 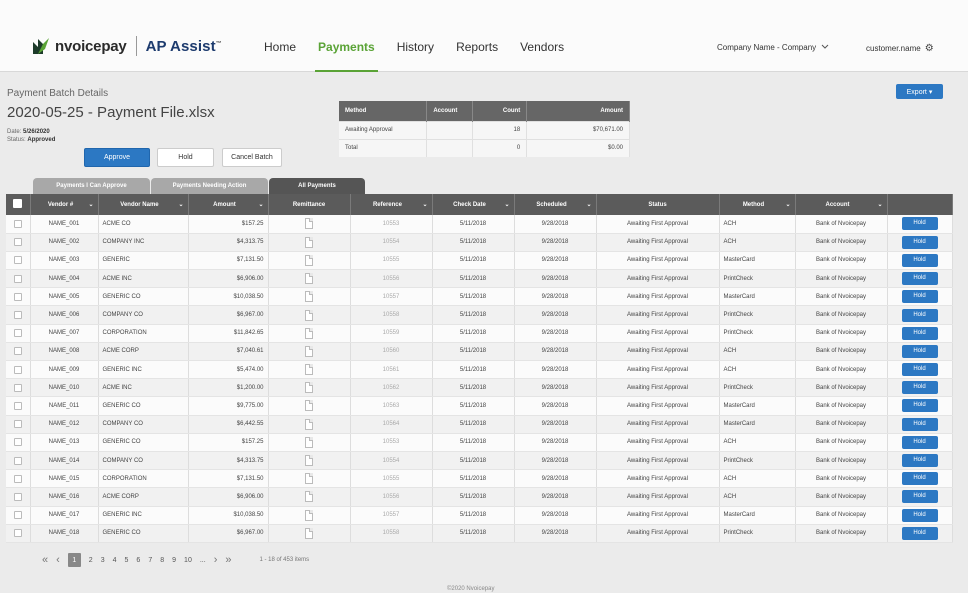 I want to click on nav-item-home: Home, so click(x=280, y=51).